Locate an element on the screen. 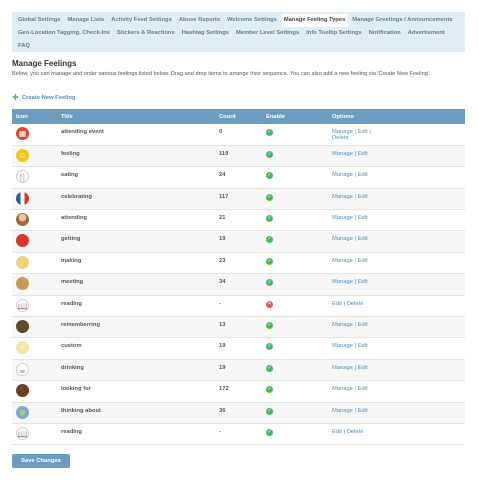 The image size is (478, 480). tab-faq: FAQ is located at coordinates (24, 46).